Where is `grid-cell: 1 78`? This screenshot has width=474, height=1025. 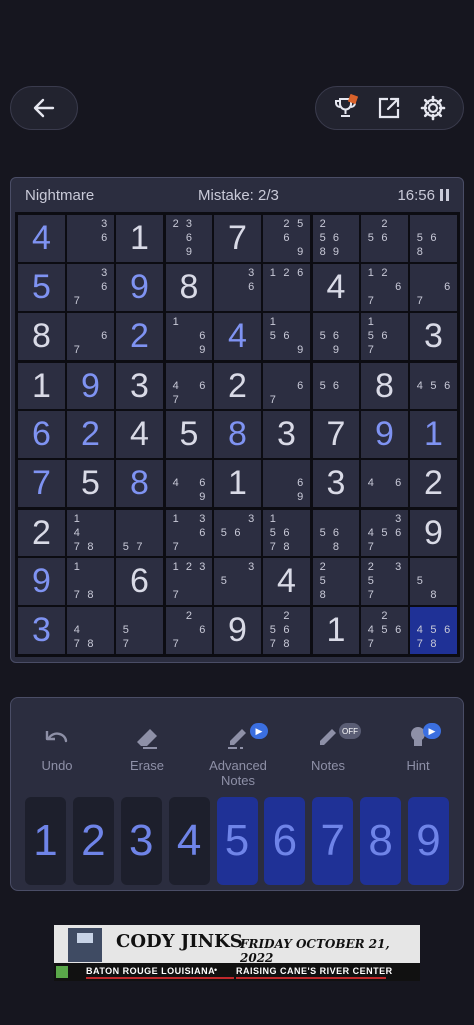
grid-cell: 1 78 is located at coordinates (90, 581).